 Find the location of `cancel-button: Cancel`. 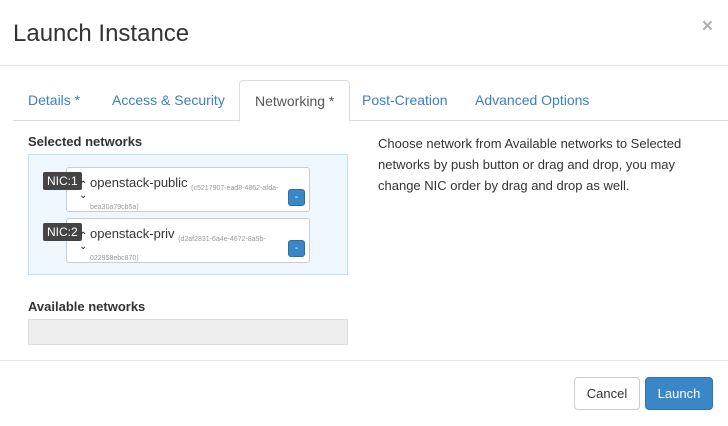

cancel-button: Cancel is located at coordinates (607, 393).